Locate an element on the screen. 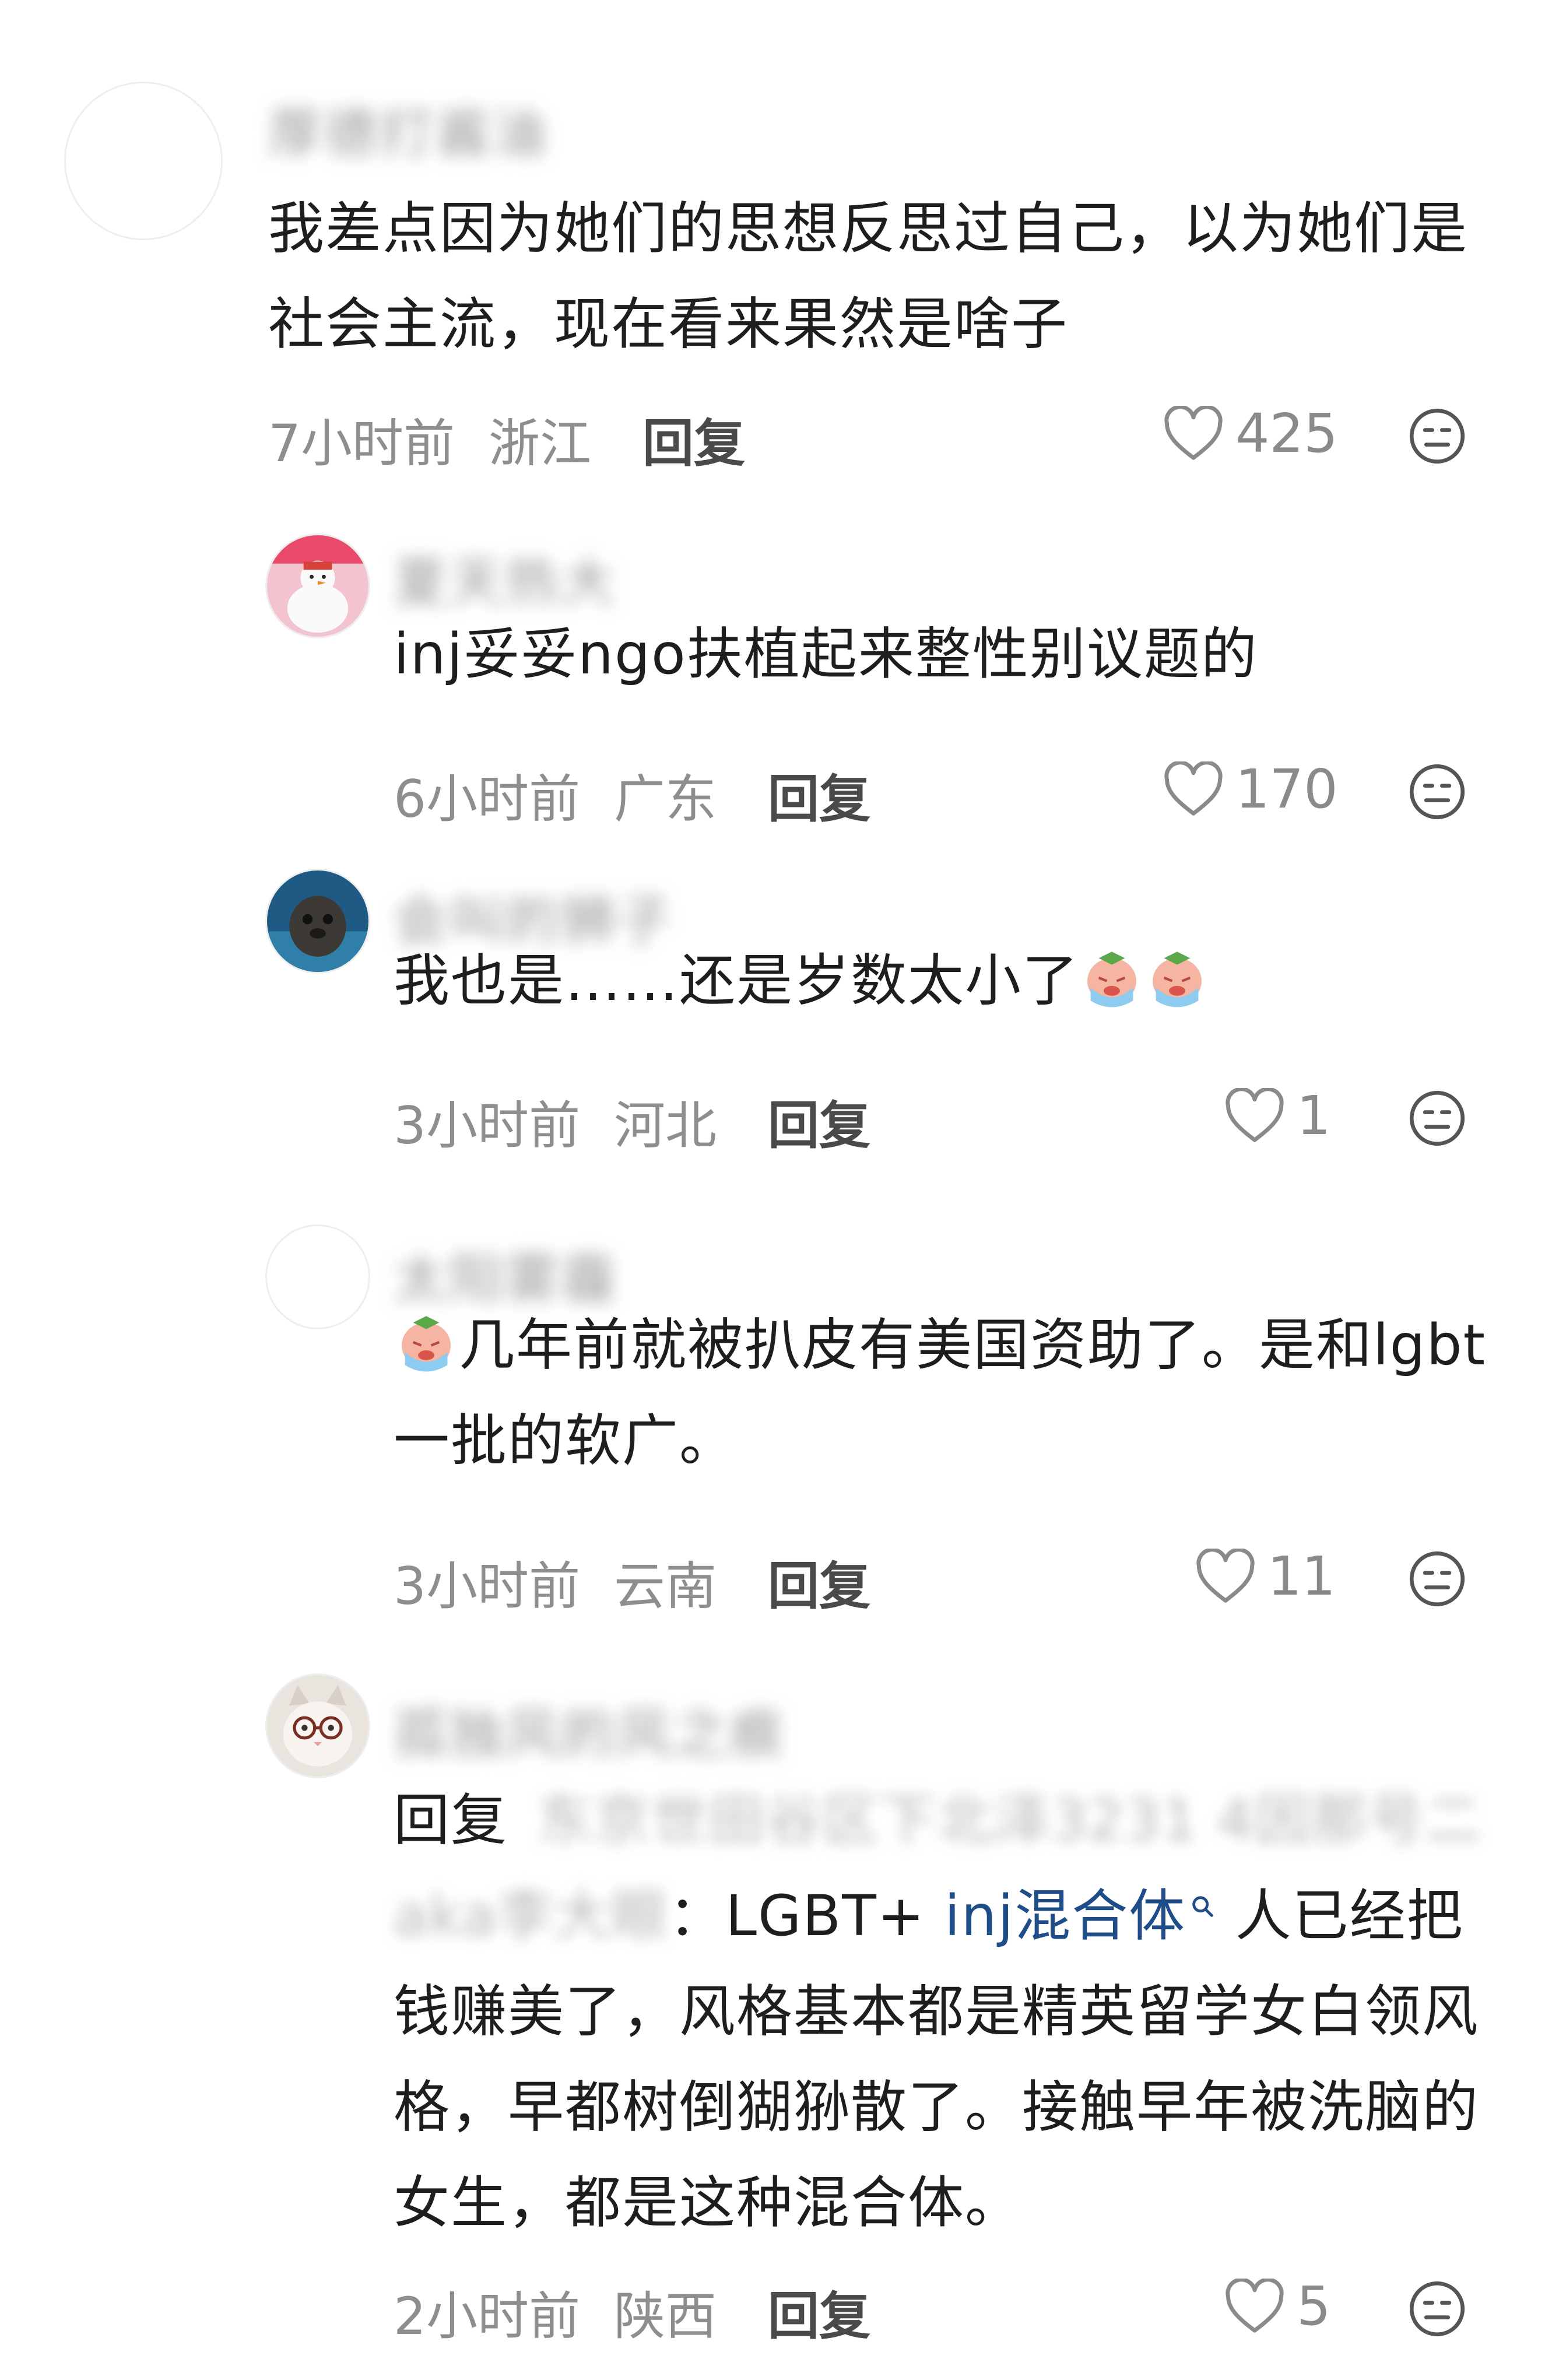  like-button: 5 is located at coordinates (1277, 2306).